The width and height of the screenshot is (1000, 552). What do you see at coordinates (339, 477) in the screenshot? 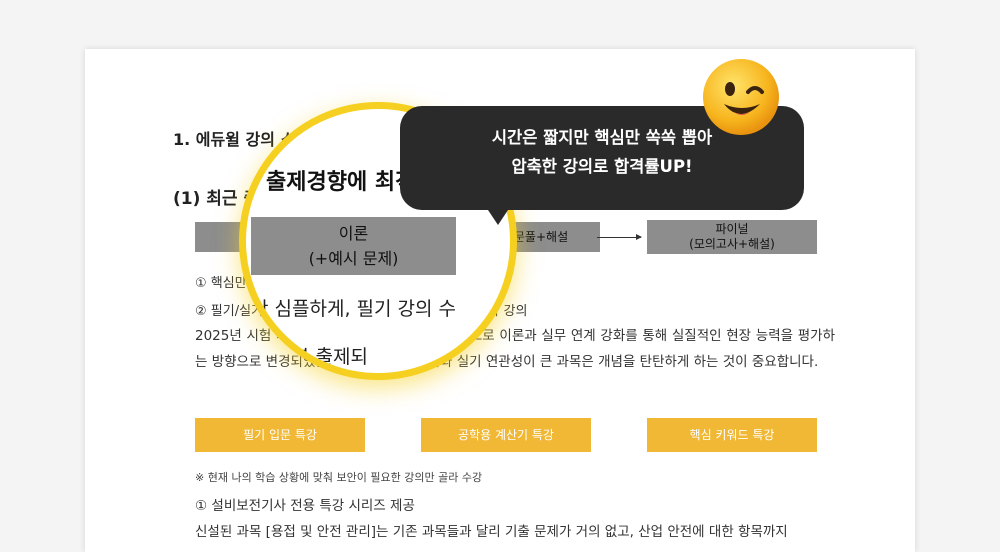
I see `footnote: ※ 현재 나의 학습 상황에 맞춰 보안이 필요한 강의만 골라 수강` at bounding box center [339, 477].